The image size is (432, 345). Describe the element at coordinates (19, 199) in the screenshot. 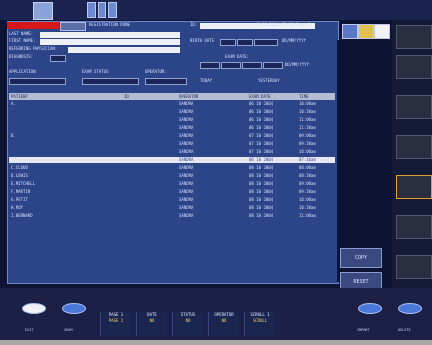

I see `patient-name-cell: G.PETIT` at that location.